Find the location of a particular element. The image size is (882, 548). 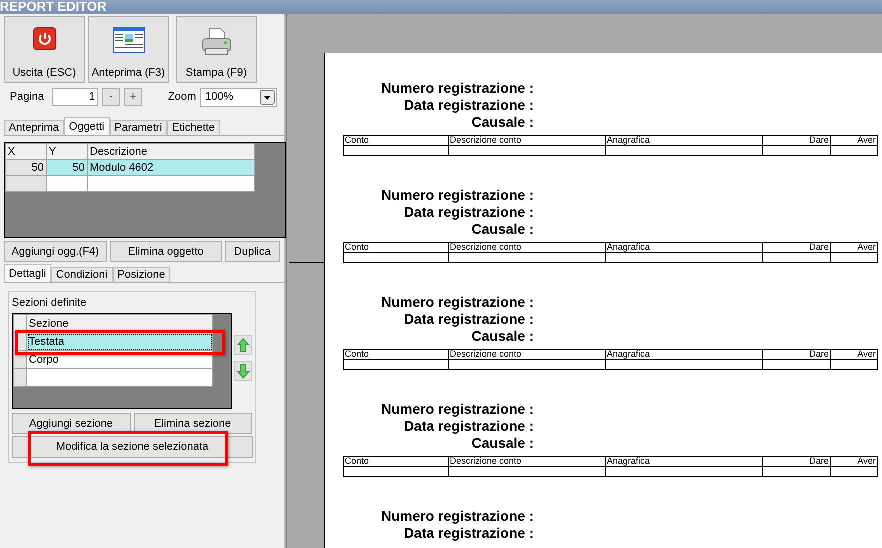

toolbar-button: Uscita (ESC) is located at coordinates (44, 49).